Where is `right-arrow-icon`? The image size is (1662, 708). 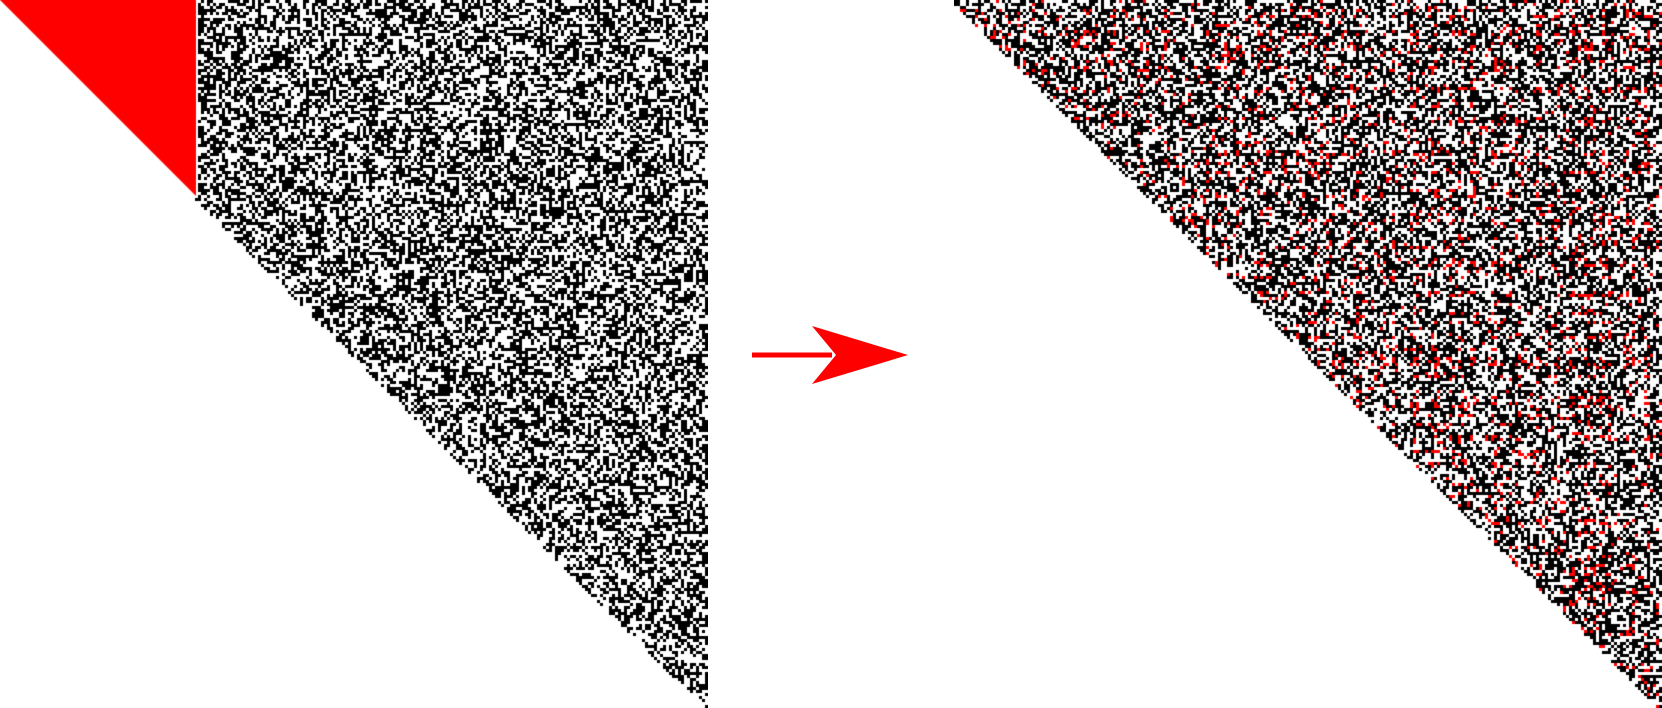
right-arrow-icon is located at coordinates (830, 355).